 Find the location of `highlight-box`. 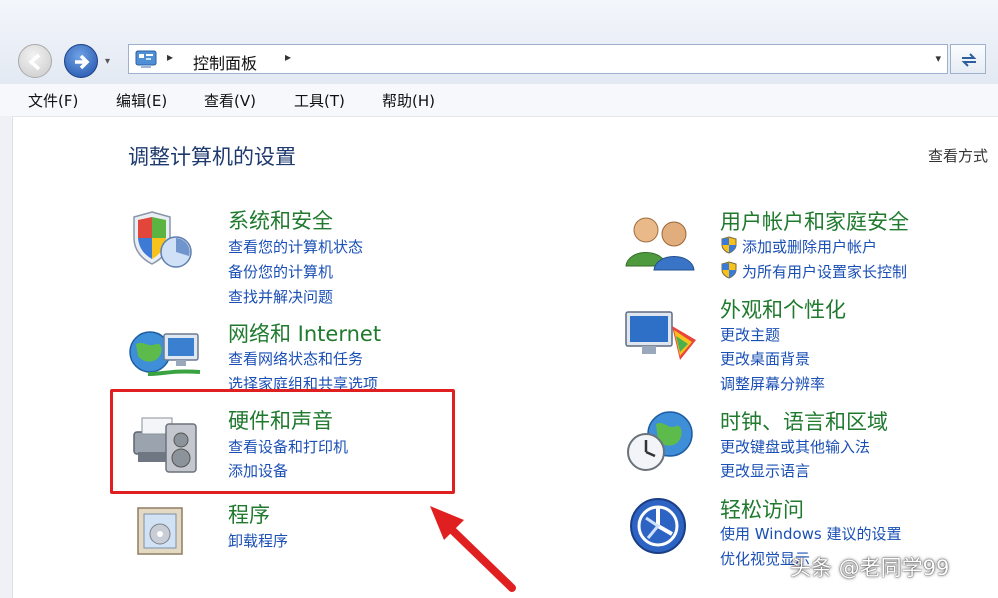

highlight-box is located at coordinates (282, 441).